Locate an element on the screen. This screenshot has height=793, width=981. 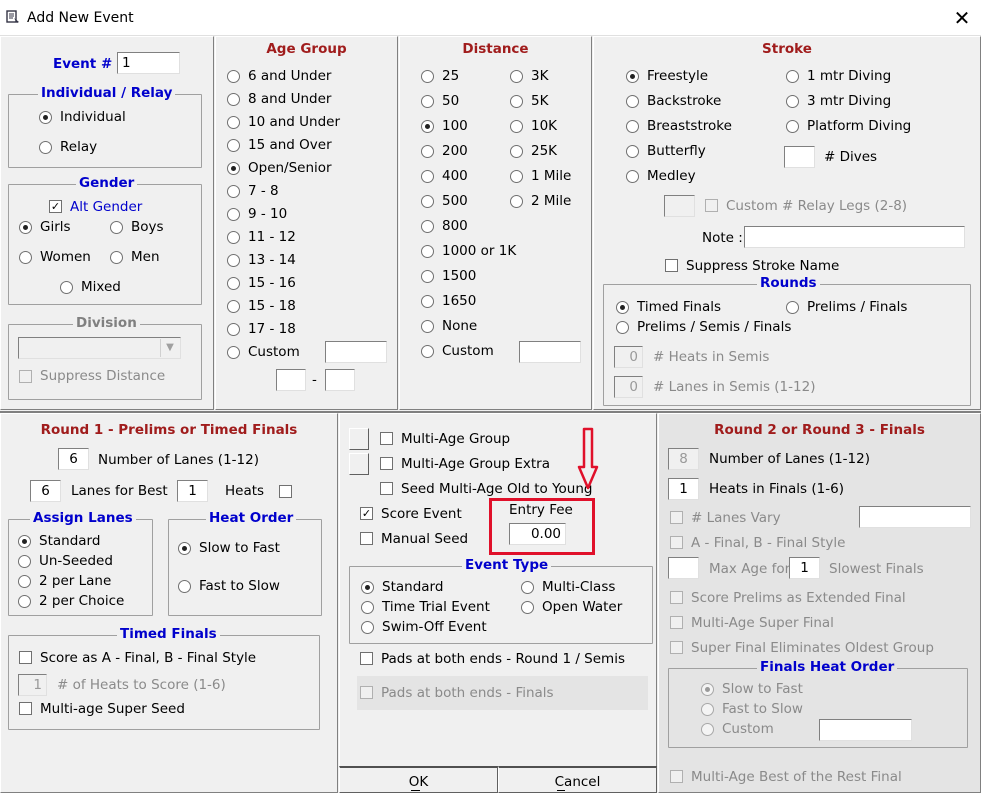
best-rest-checkbox is located at coordinates (676, 776).